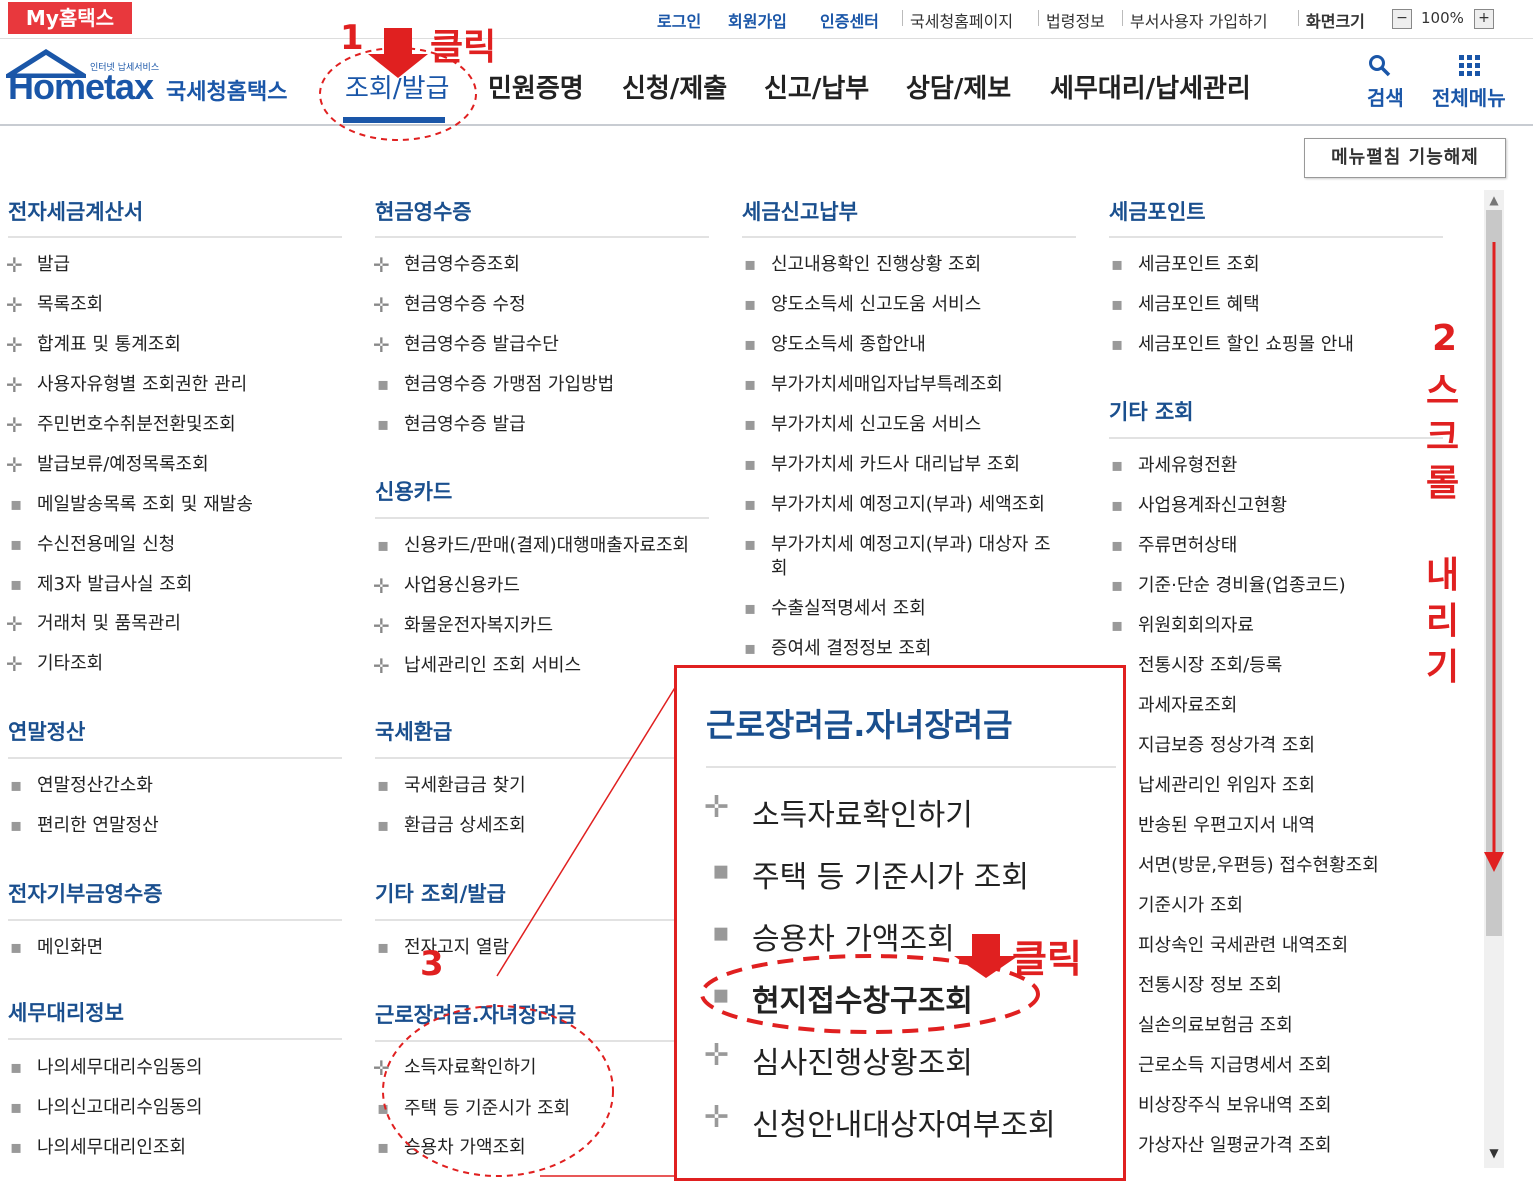 This screenshot has height=1187, width=1533. What do you see at coordinates (1246, 345) in the screenshot?
I see `menu-item: 세금포인트 할인 쇼핑몰 안내` at bounding box center [1246, 345].